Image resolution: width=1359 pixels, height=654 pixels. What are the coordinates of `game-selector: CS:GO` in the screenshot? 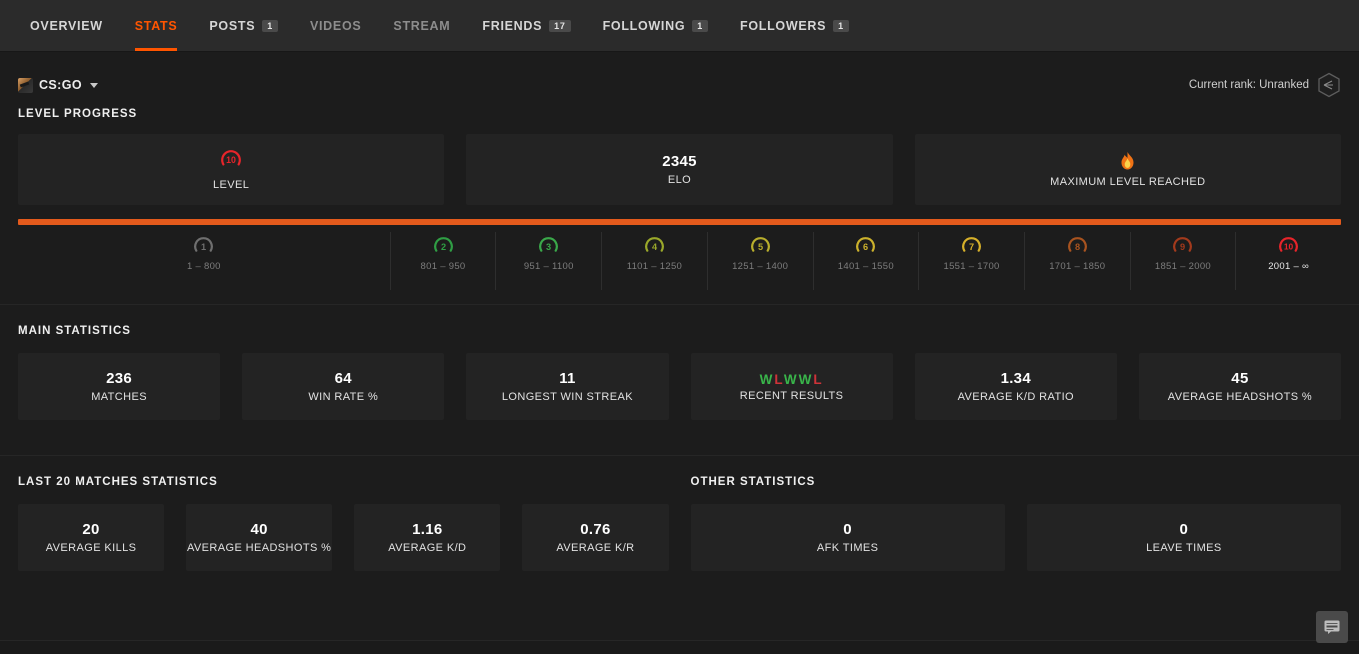 It's located at (58, 85).